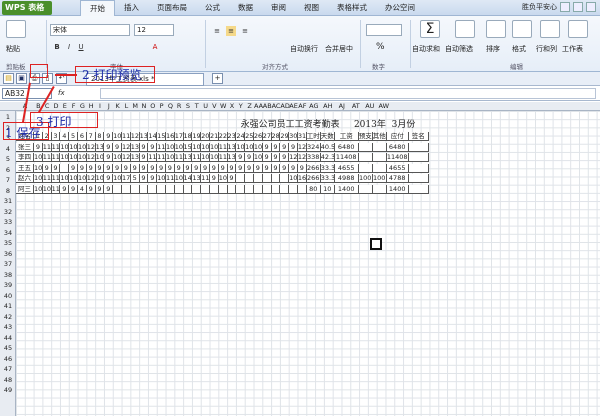 The image size is (600, 416). I want to click on font-size-select: 12, so click(154, 30).